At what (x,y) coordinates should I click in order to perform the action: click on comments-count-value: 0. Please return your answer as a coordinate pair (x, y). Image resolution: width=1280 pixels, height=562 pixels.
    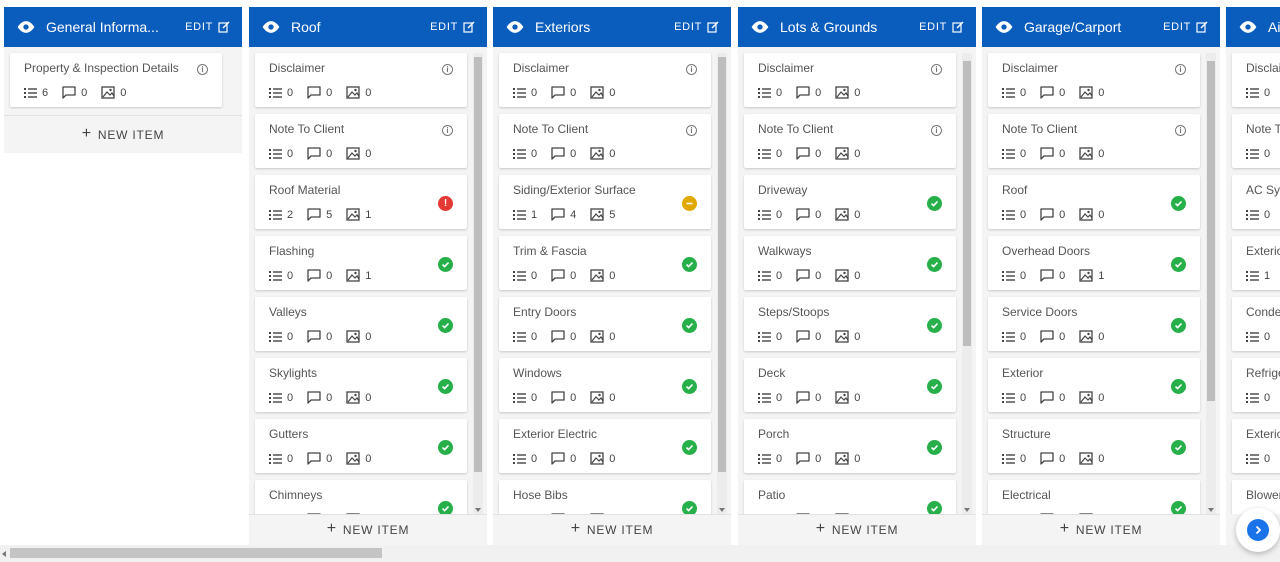
    Looking at the image, I should click on (573, 397).